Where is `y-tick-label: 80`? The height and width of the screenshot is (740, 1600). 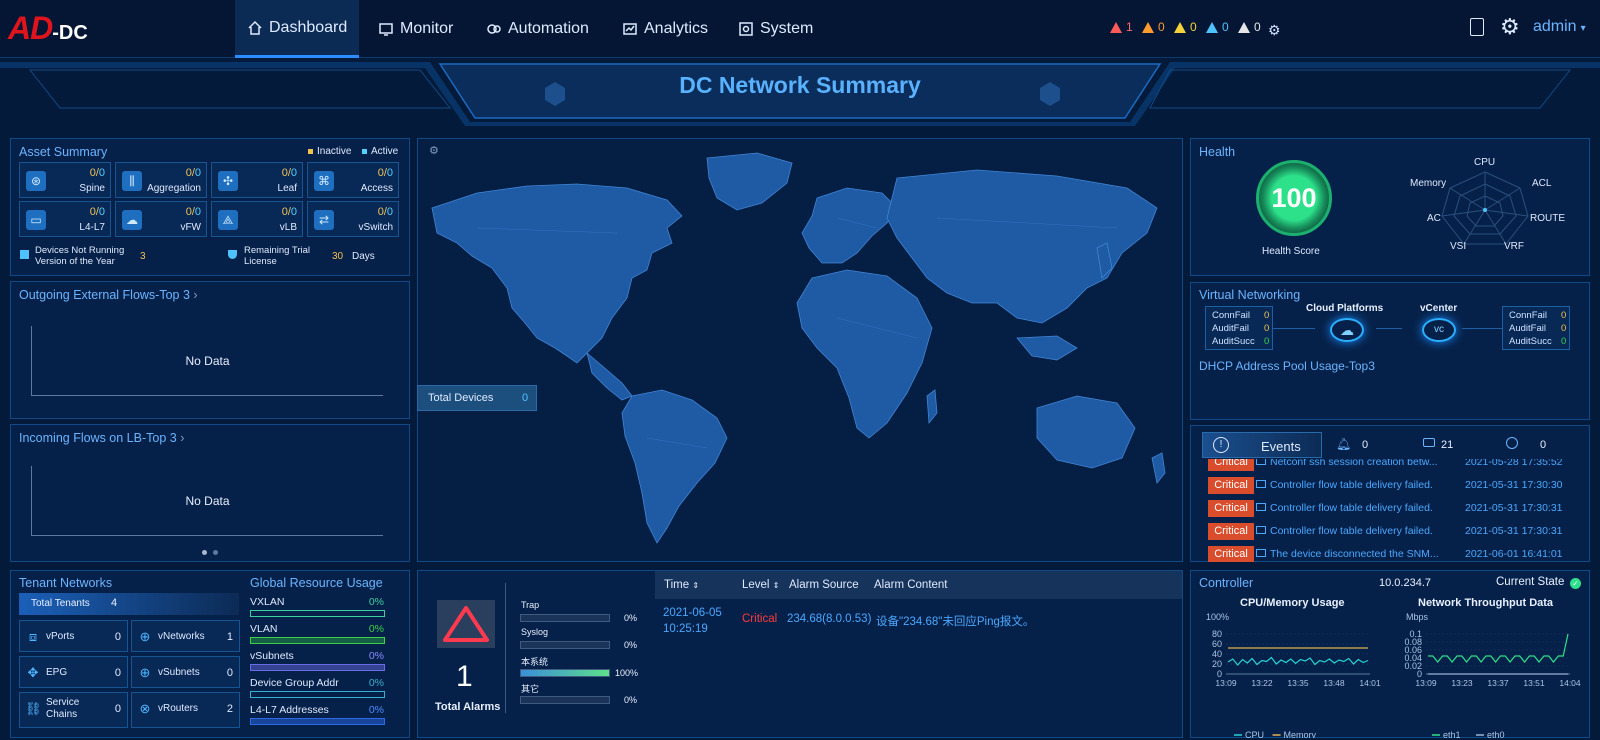 y-tick-label: 80 is located at coordinates (1217, 634).